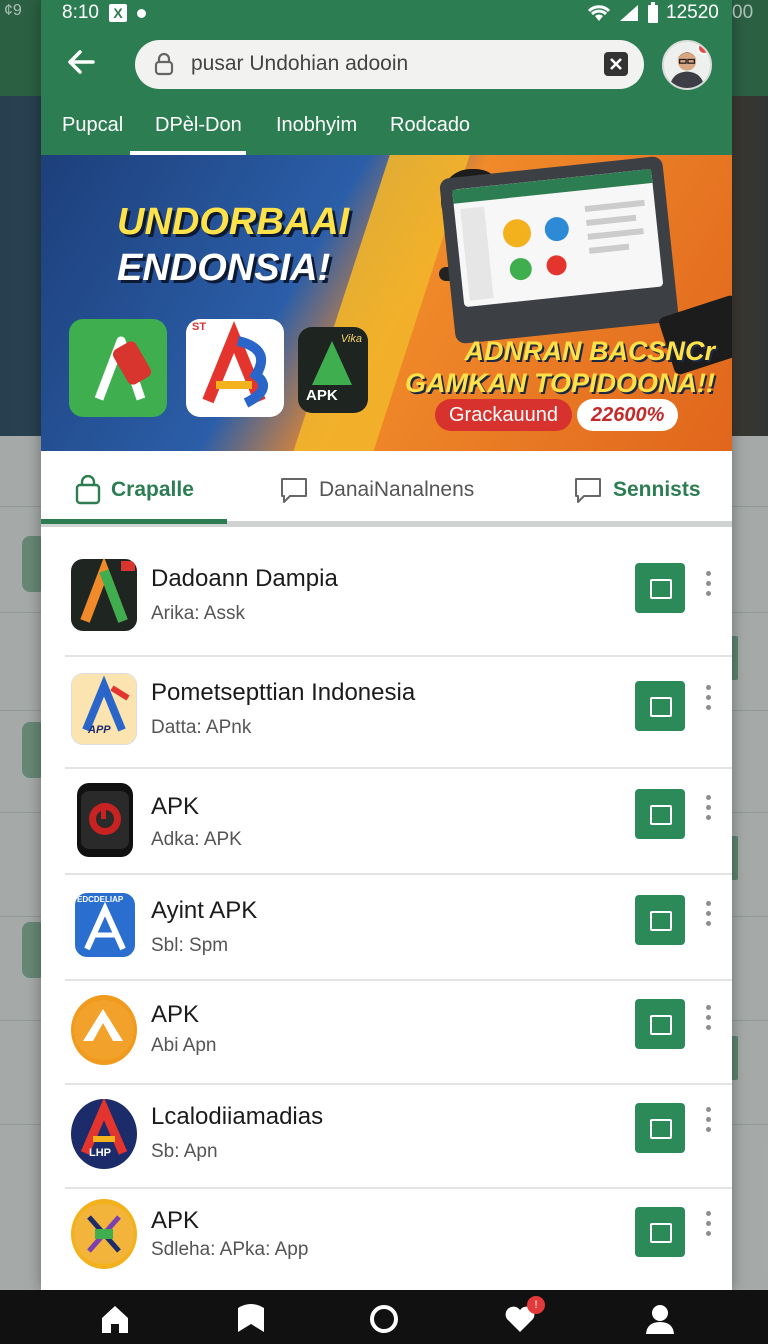  I want to click on signal-icon, so click(629, 13).